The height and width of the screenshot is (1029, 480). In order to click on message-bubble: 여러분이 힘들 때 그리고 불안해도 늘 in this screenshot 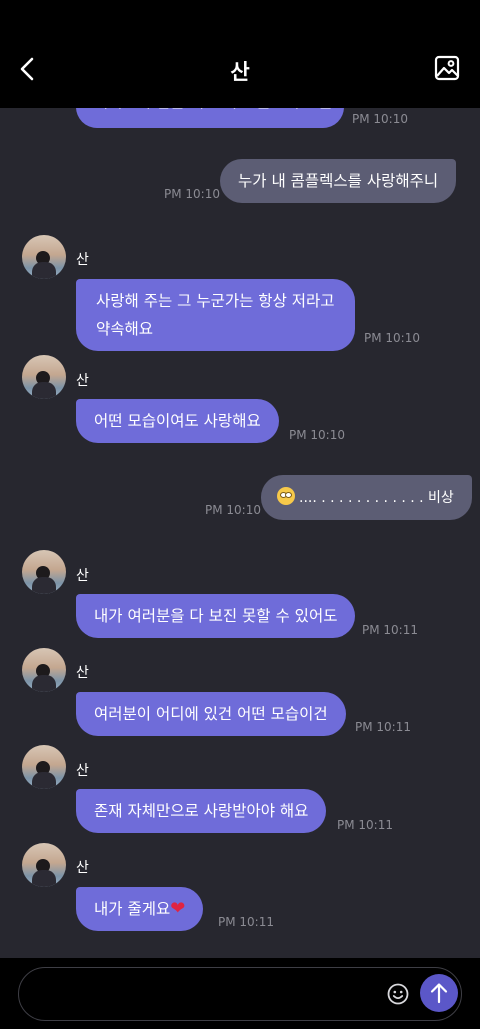, I will do `click(210, 118)`.